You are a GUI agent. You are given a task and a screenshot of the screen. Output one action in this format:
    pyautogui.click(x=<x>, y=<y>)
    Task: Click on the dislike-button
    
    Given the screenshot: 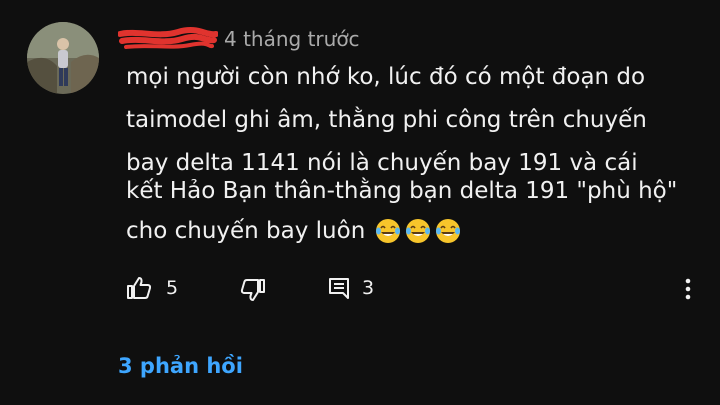 What is the action you would take?
    pyautogui.click(x=253, y=290)
    